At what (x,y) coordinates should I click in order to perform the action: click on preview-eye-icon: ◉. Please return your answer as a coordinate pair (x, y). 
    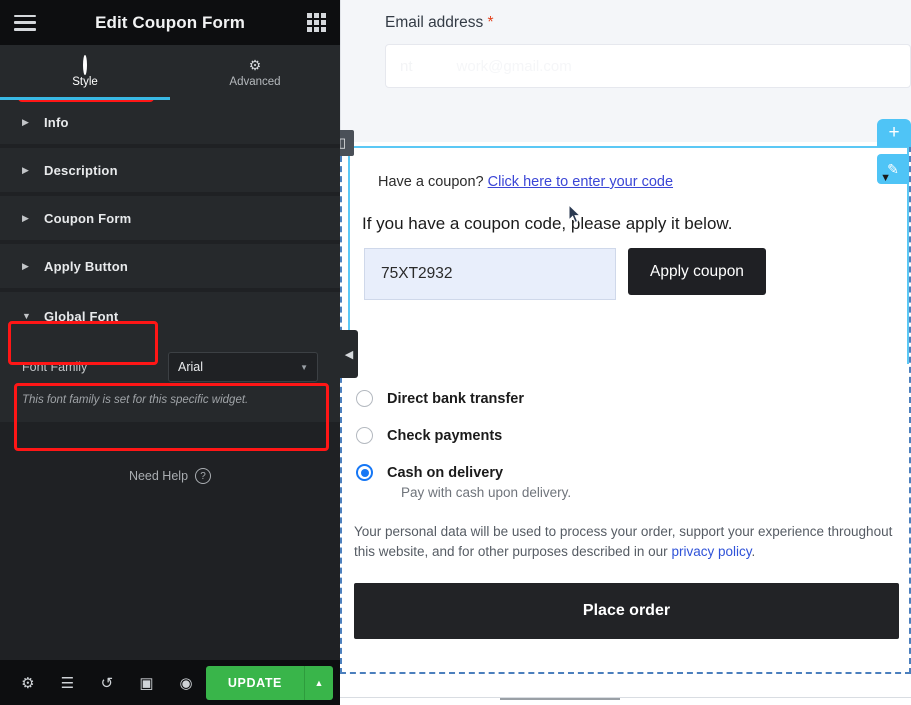
    Looking at the image, I should click on (186, 682).